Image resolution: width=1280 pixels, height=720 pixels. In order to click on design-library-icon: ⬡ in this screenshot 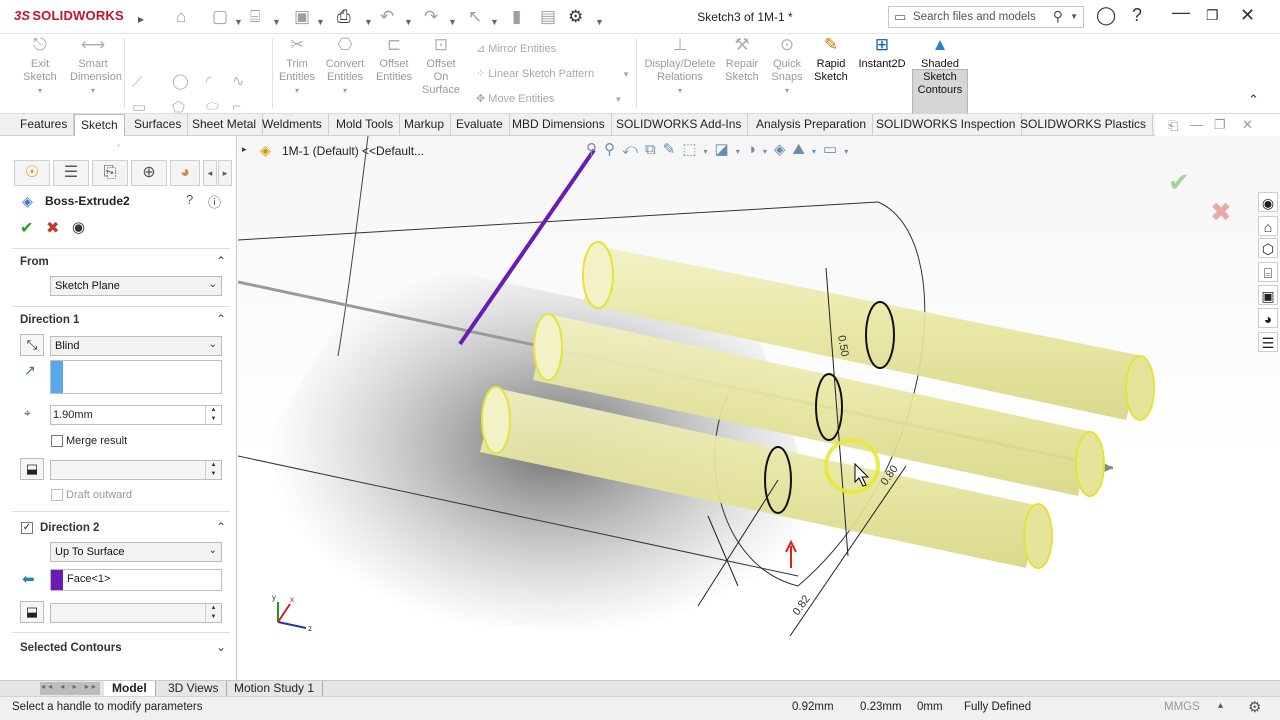, I will do `click(1268, 248)`.